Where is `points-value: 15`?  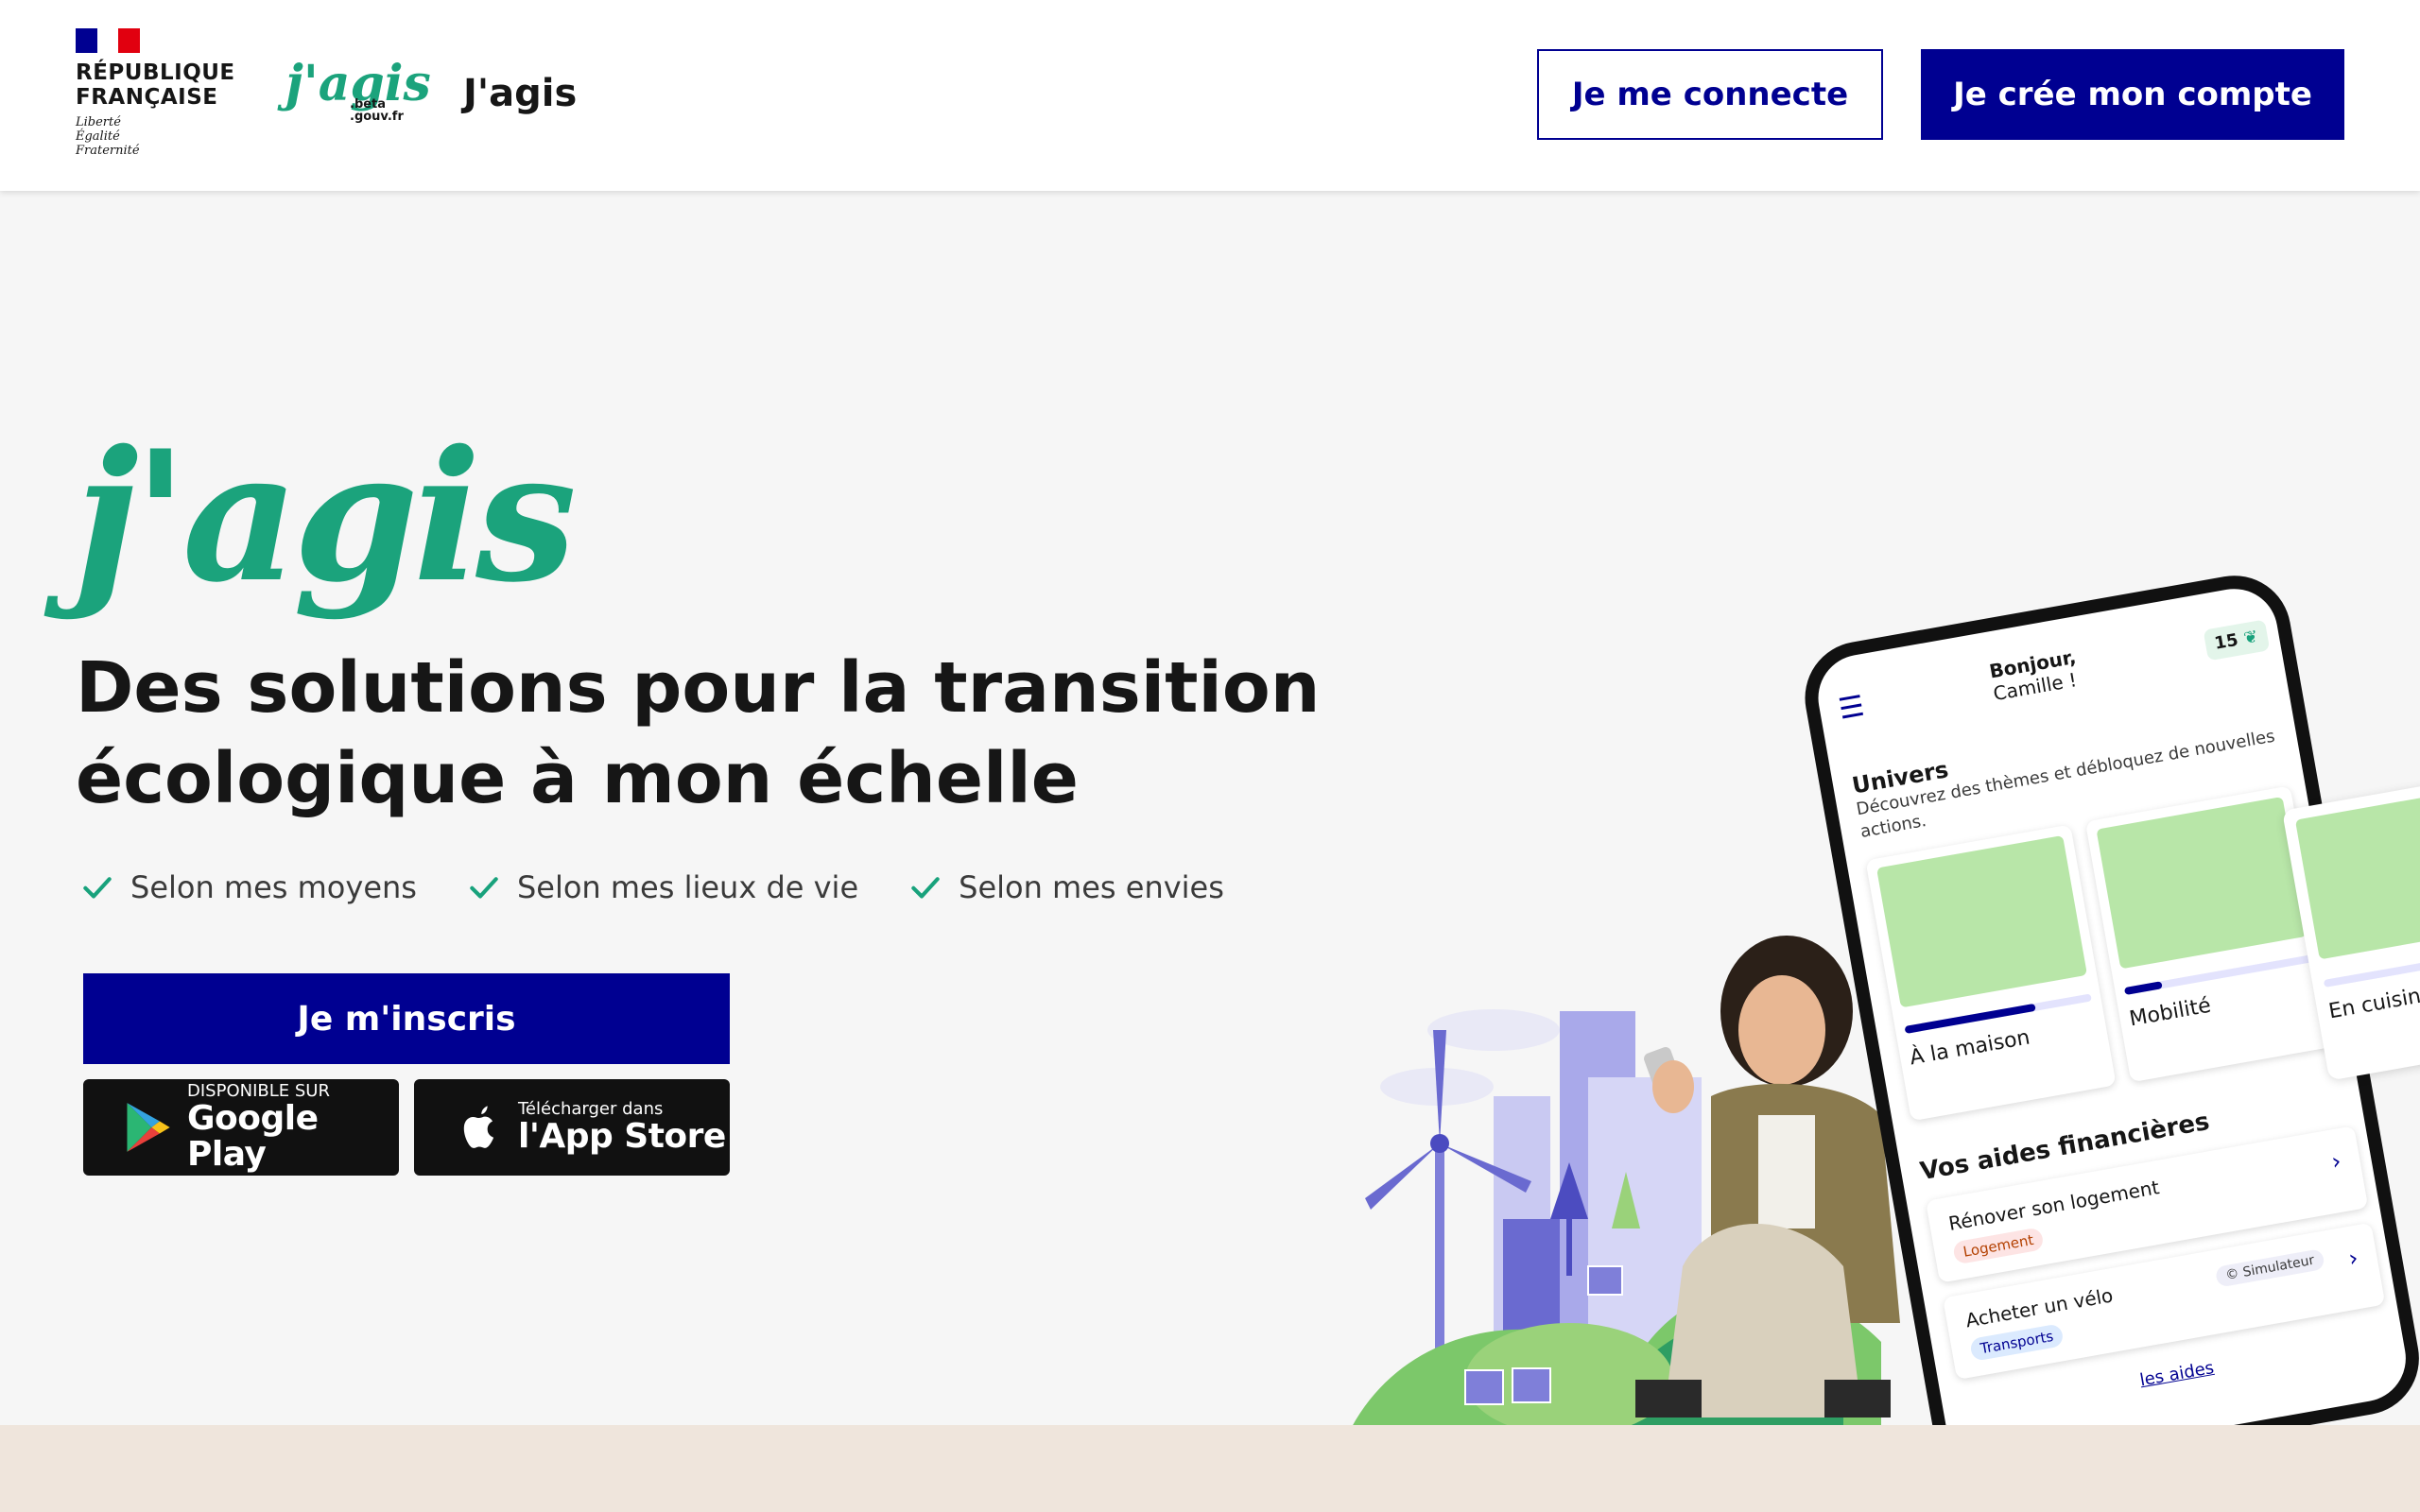
points-value: 15 is located at coordinates (2226, 641).